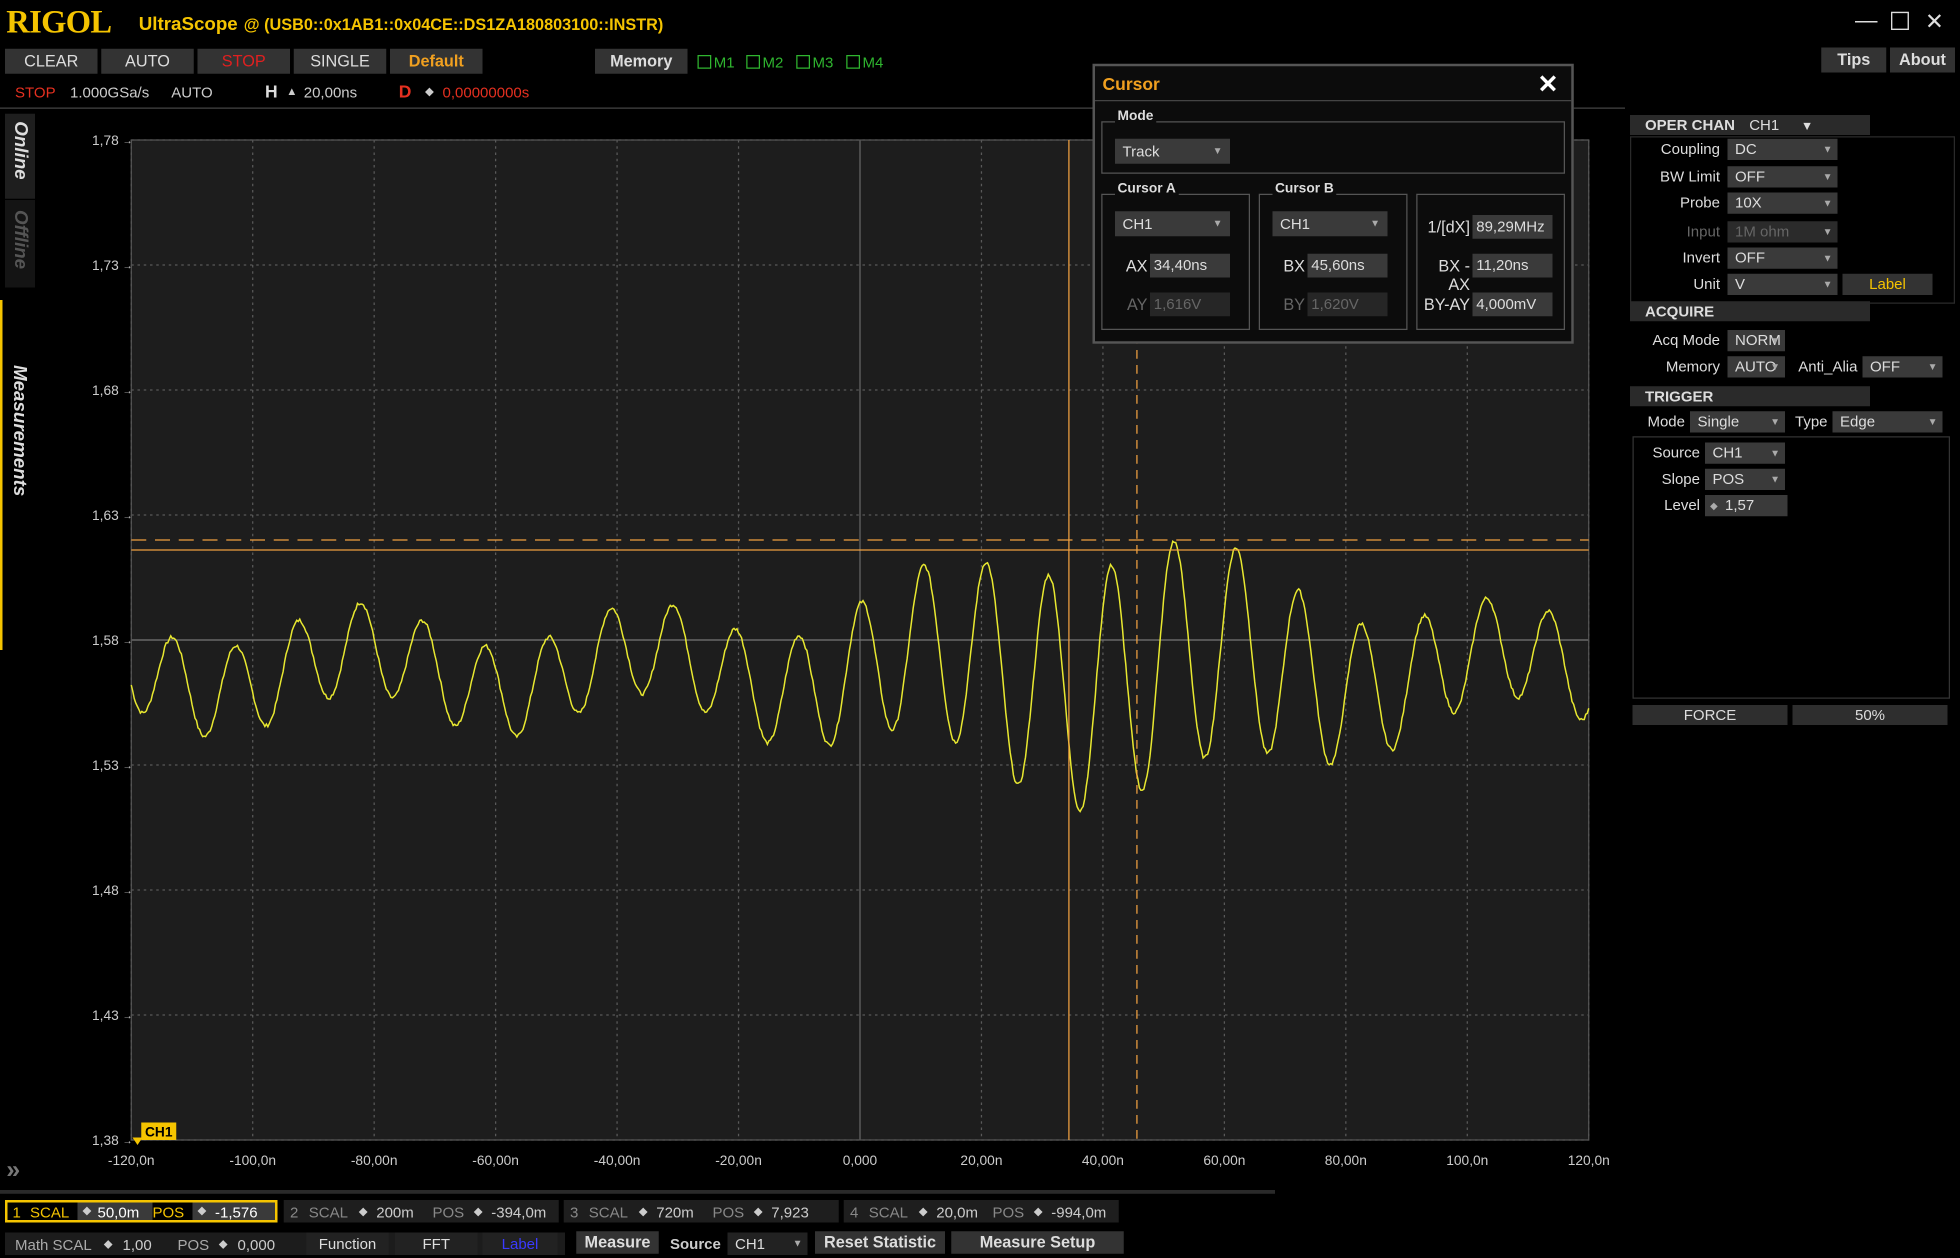 The height and width of the screenshot is (1258, 1960). Describe the element at coordinates (168, 1212) in the screenshot. I see `ch1-pos-label: POS` at that location.